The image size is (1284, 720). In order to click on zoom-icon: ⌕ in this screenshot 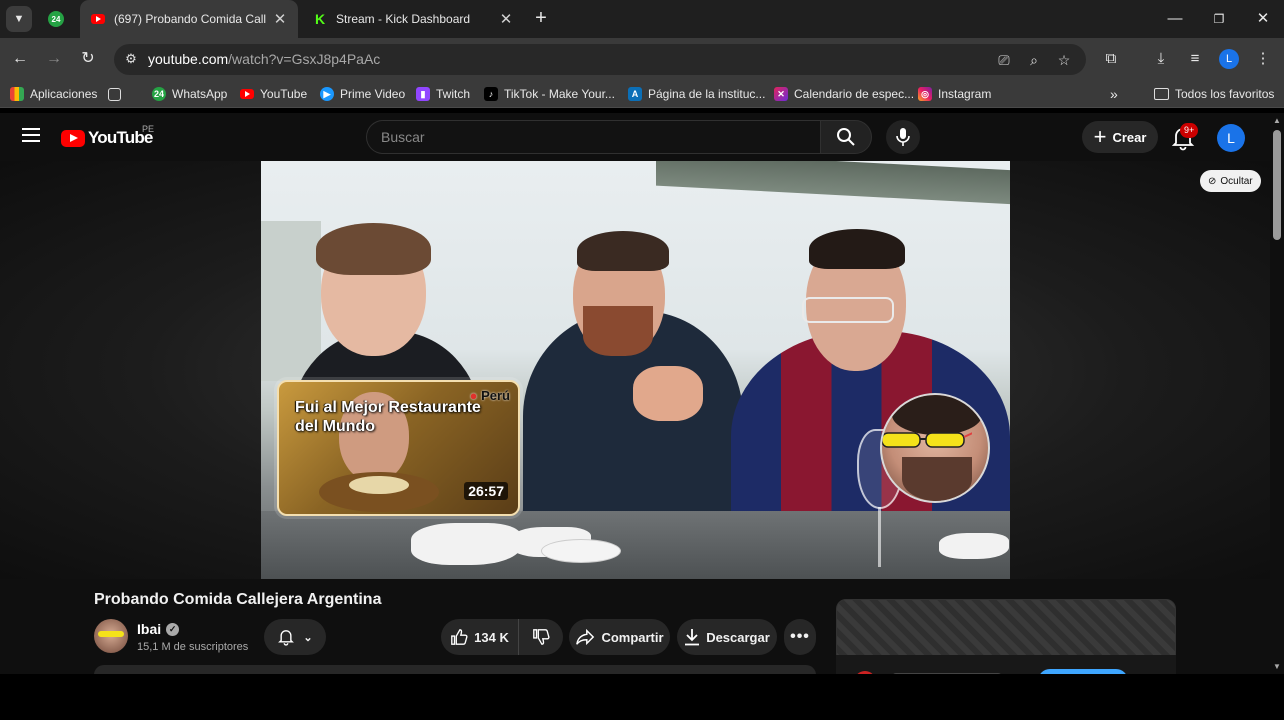, I will do `click(1034, 60)`.